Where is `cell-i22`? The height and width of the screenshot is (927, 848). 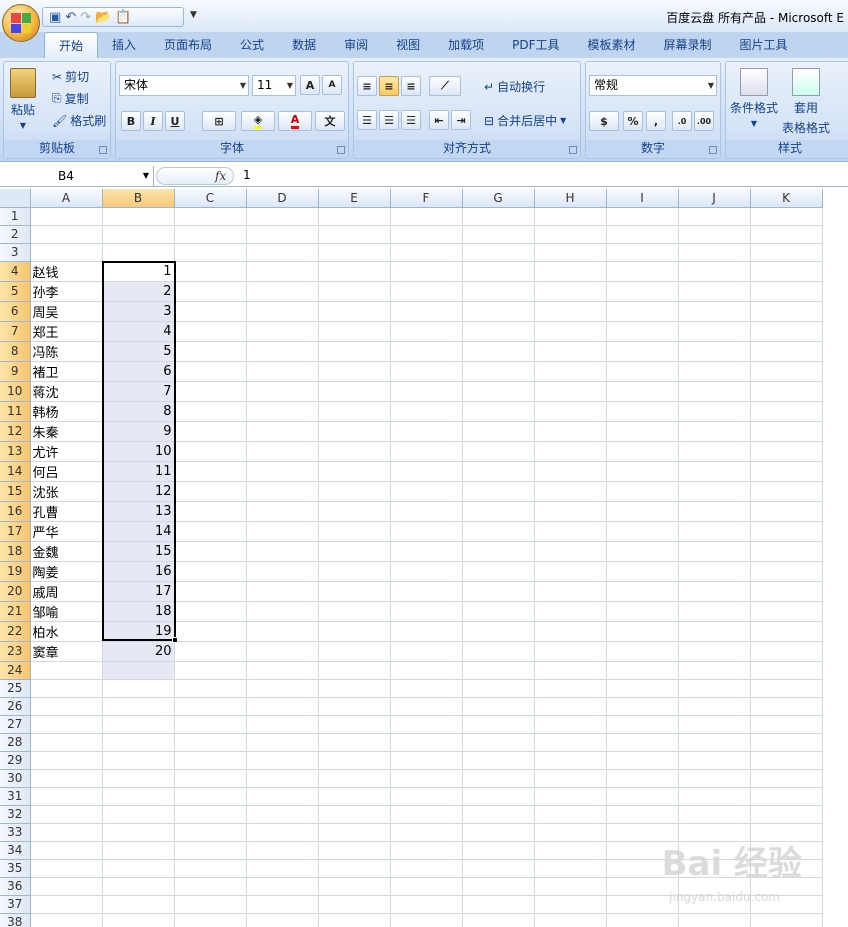 cell-i22 is located at coordinates (642, 631).